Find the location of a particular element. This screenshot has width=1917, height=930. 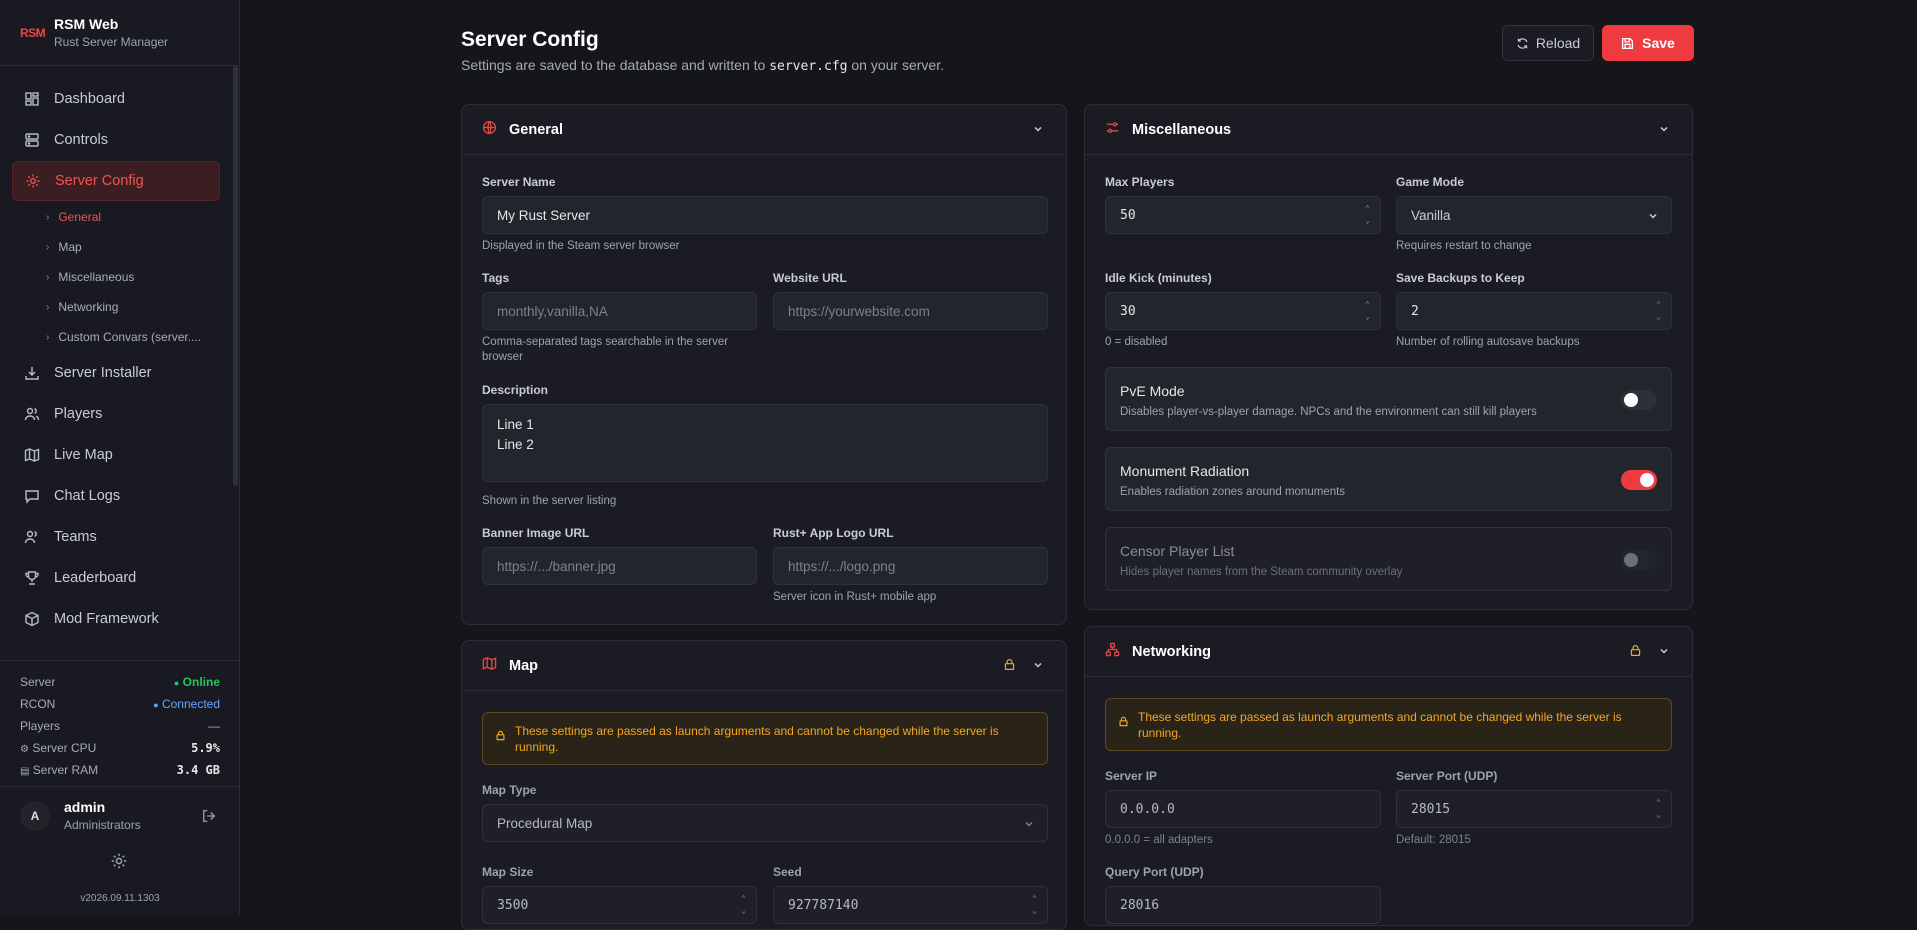

server-port-input: 28015 ⌃ ⌄ is located at coordinates (1534, 809).